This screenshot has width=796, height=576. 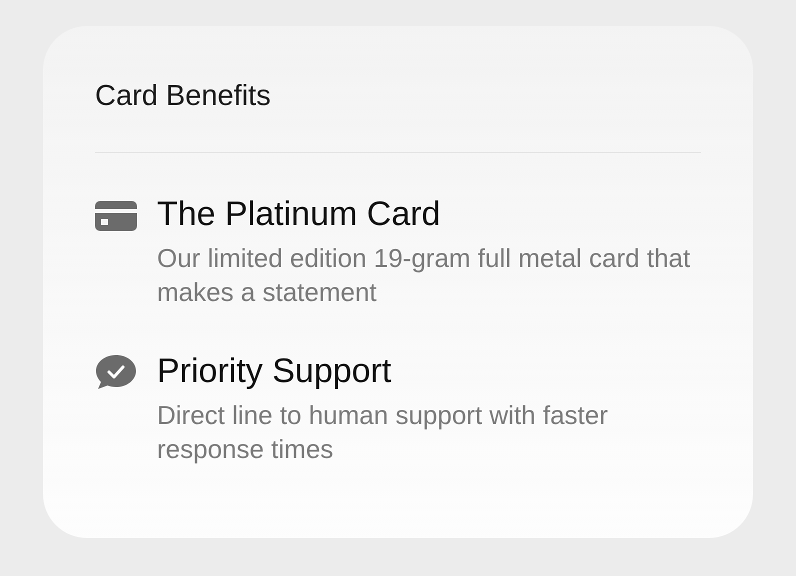 I want to click on credit-card-icon, so click(x=116, y=216).